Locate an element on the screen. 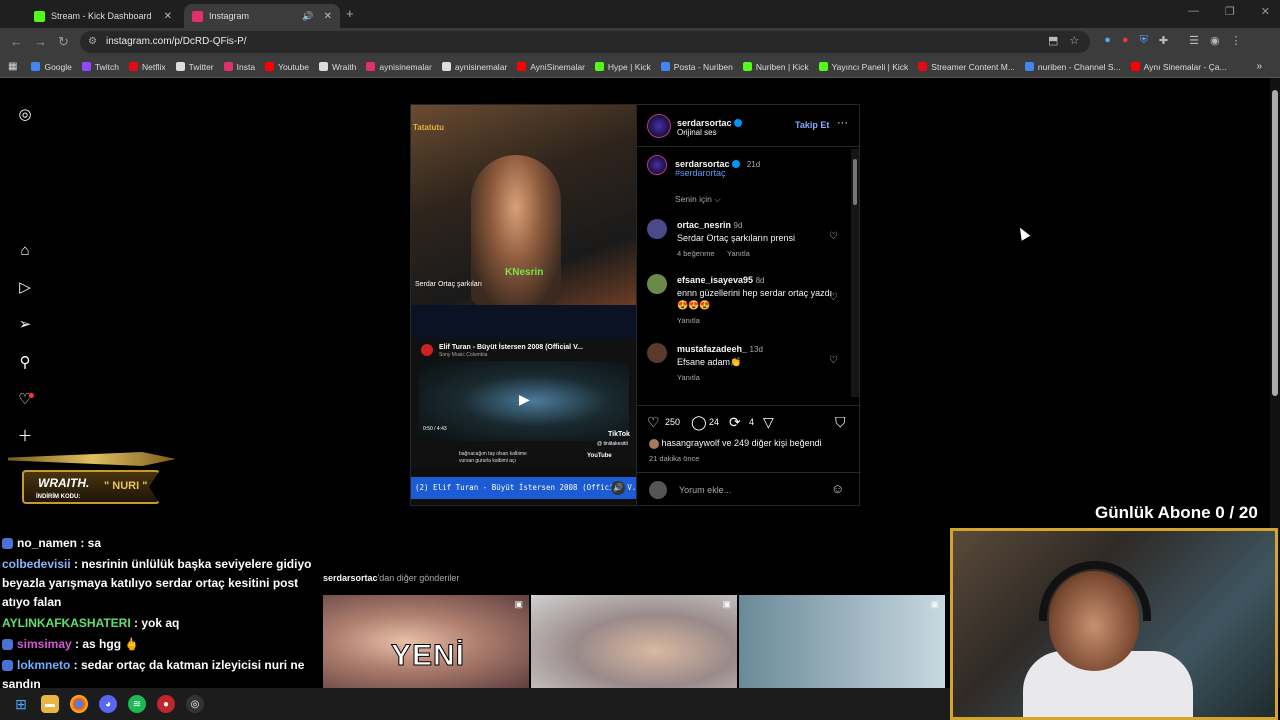  bookmark-aynisinemalar-x: aynisinemalar is located at coordinates (474, 67).